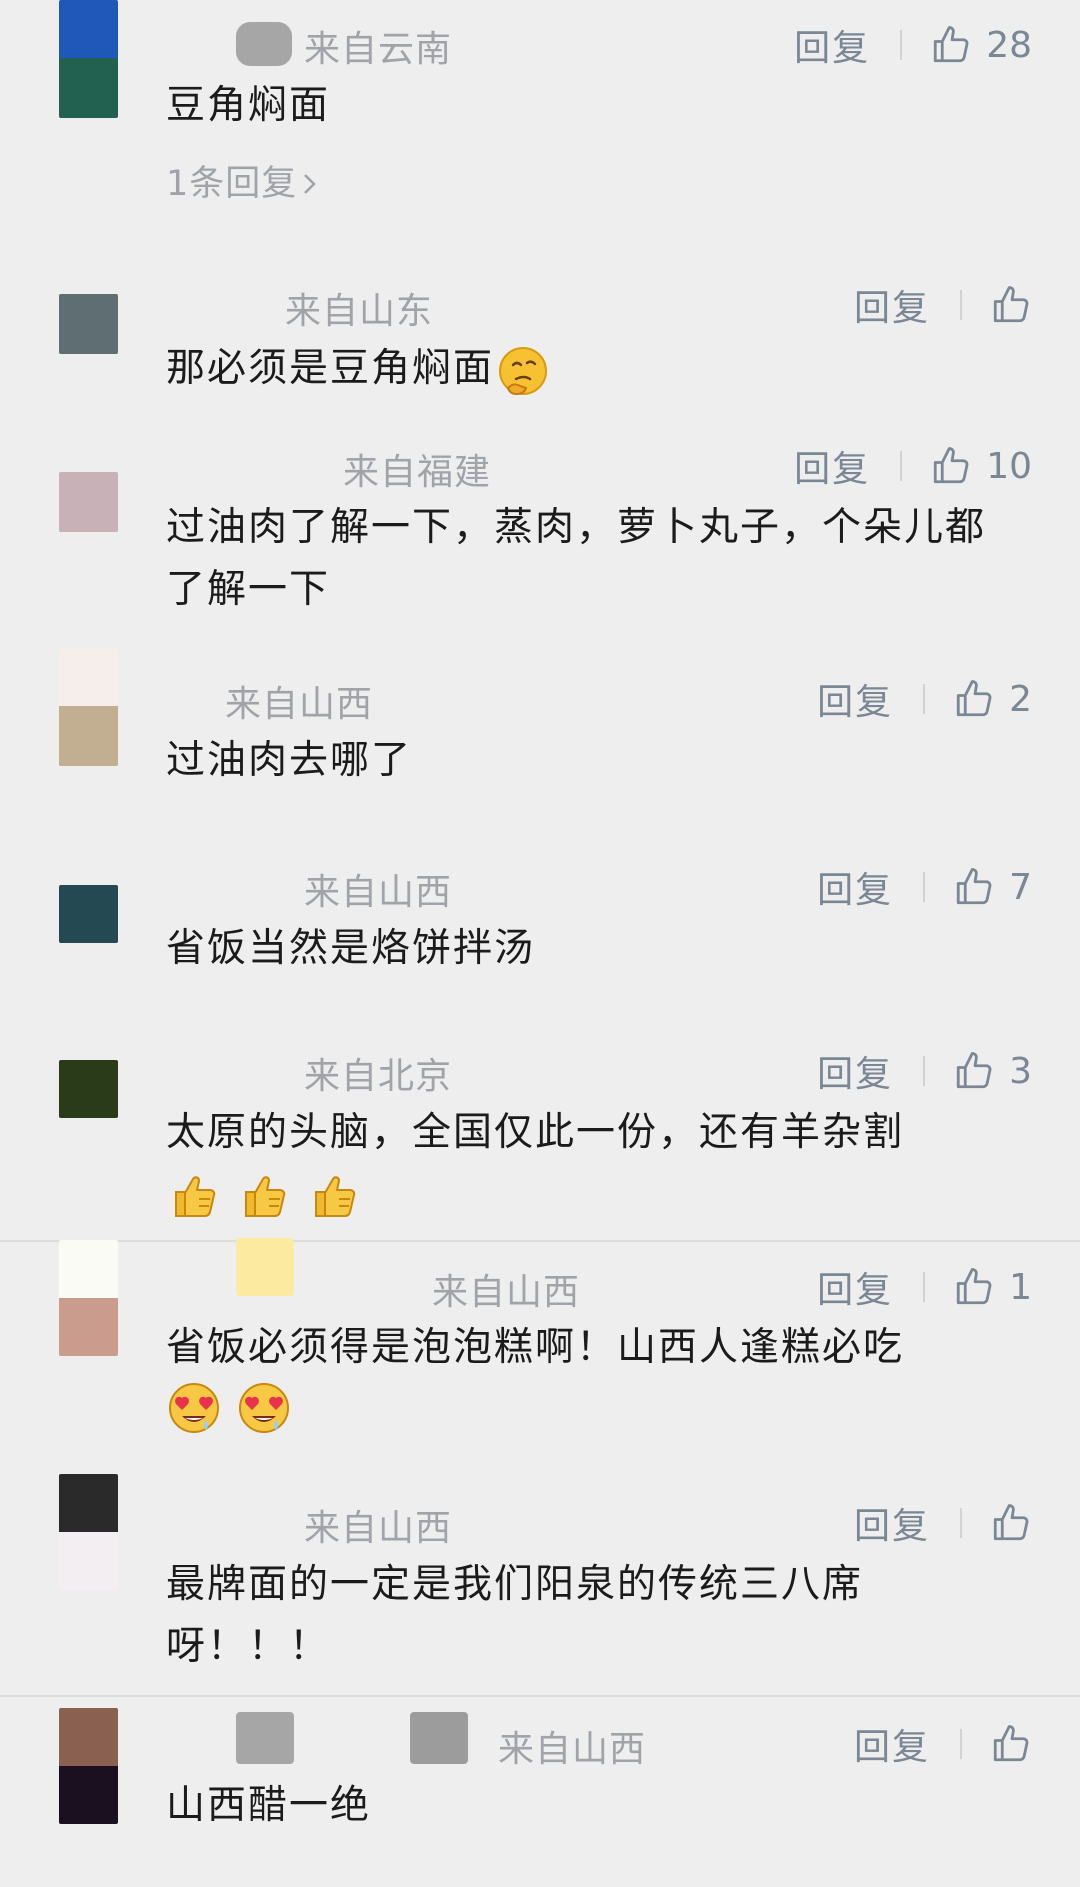 This screenshot has height=1887, width=1080. Describe the element at coordinates (1020, 699) in the screenshot. I see `like-count: 2` at that location.